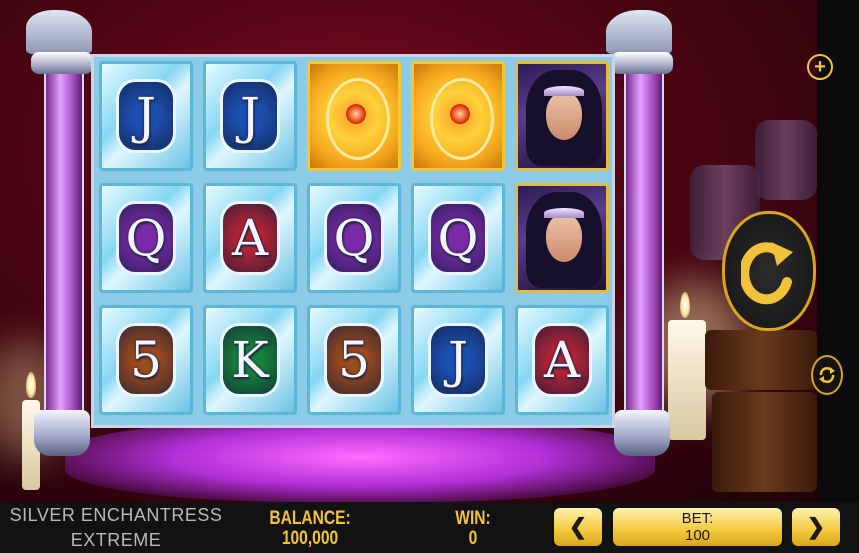 The height and width of the screenshot is (553, 859). I want to click on bet-increase-button: ❯, so click(816, 527).